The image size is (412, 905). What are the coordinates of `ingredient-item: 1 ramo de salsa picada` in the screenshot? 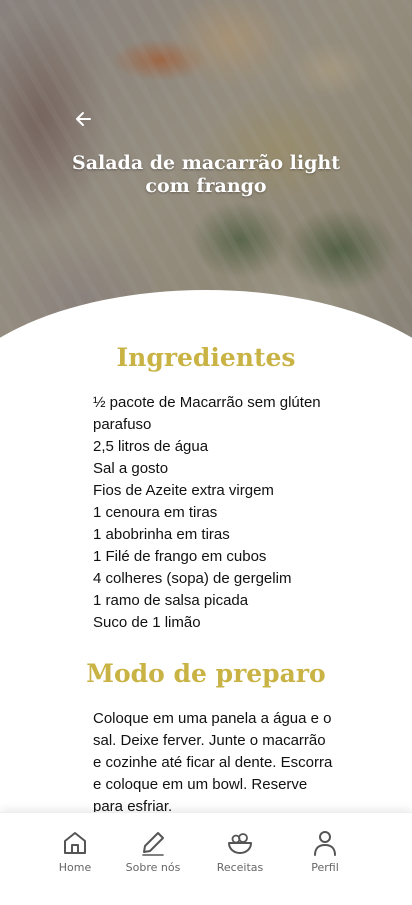 It's located at (171, 600).